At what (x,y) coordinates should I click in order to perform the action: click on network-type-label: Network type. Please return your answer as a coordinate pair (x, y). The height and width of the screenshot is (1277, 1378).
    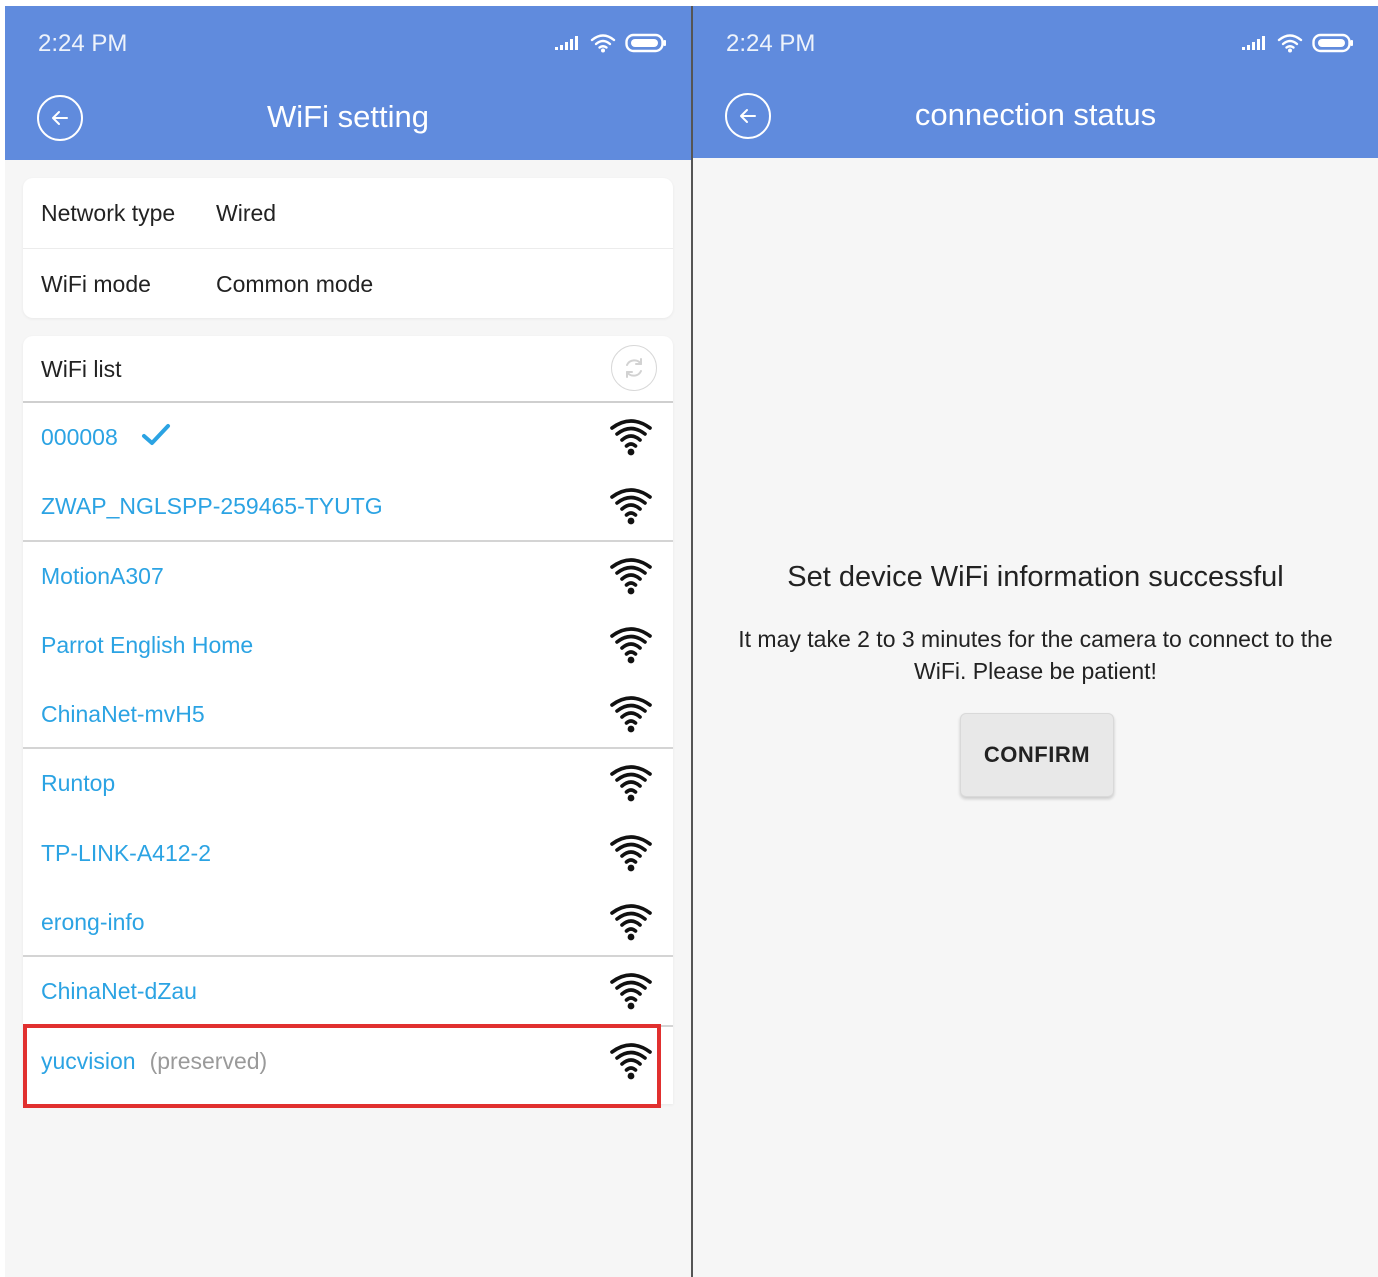
    Looking at the image, I should click on (108, 213).